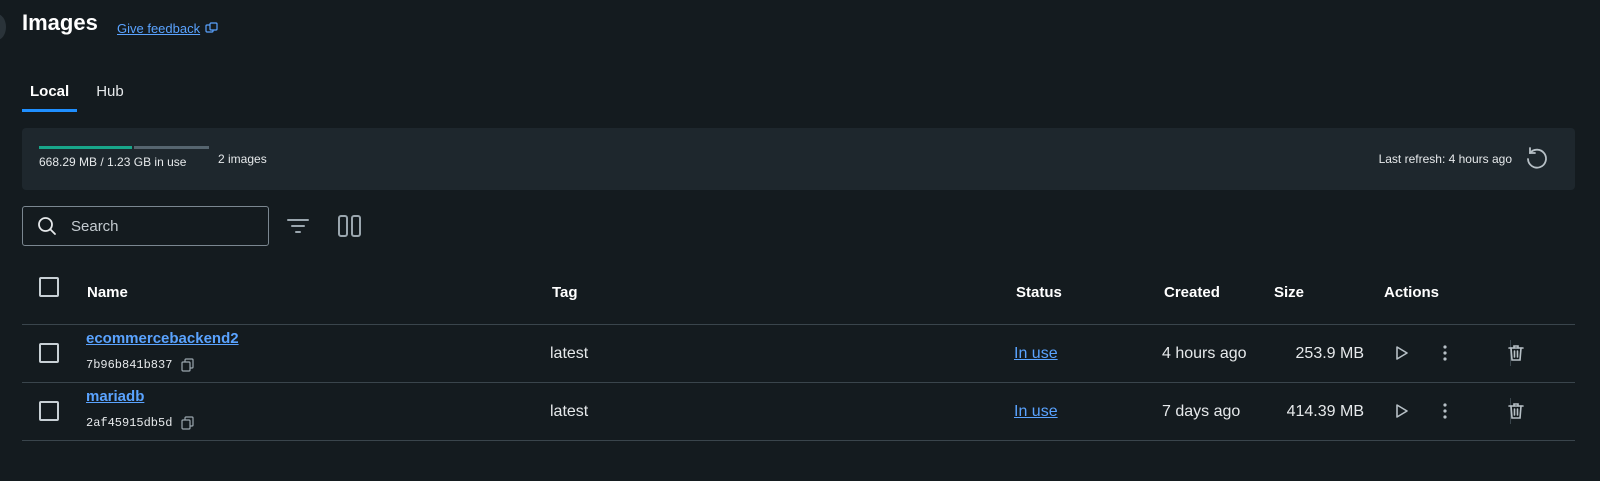  Describe the element at coordinates (129, 423) in the screenshot. I see `image-id-text: 2af45915db5d` at that location.